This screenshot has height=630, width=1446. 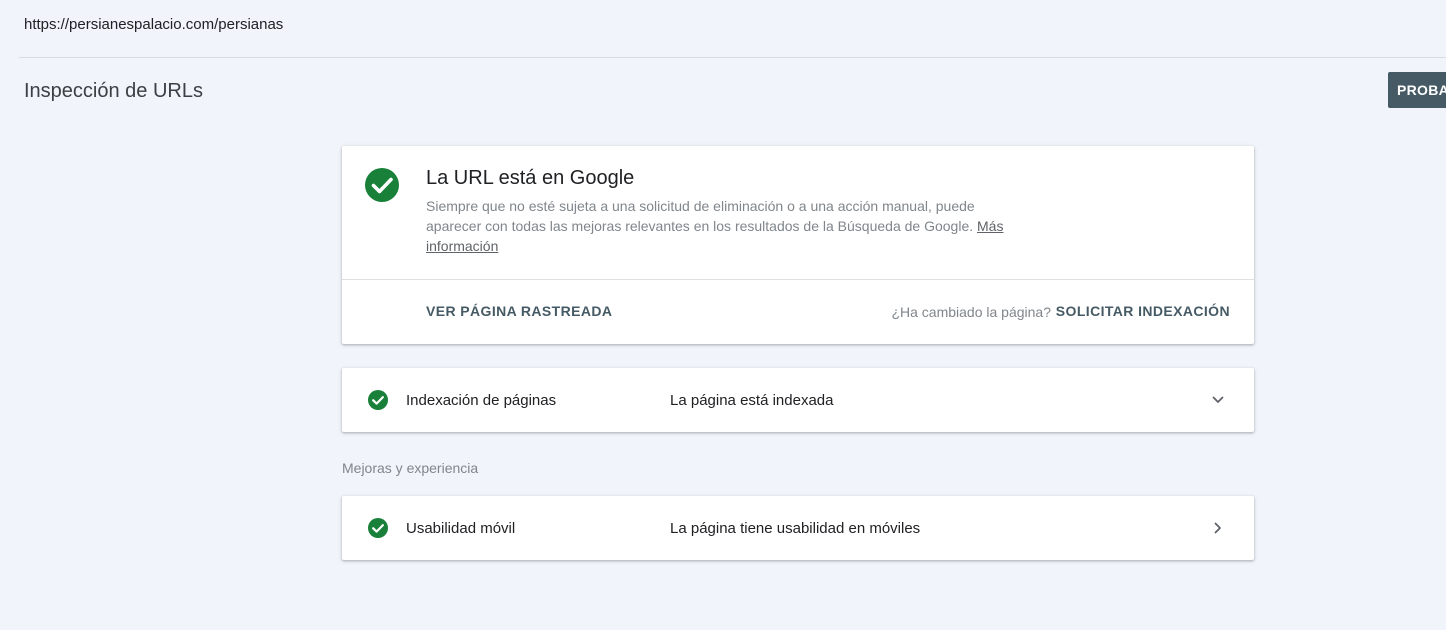 I want to click on view-crawled-page-button: VER PÁGINA RASTREADA, so click(x=519, y=311).